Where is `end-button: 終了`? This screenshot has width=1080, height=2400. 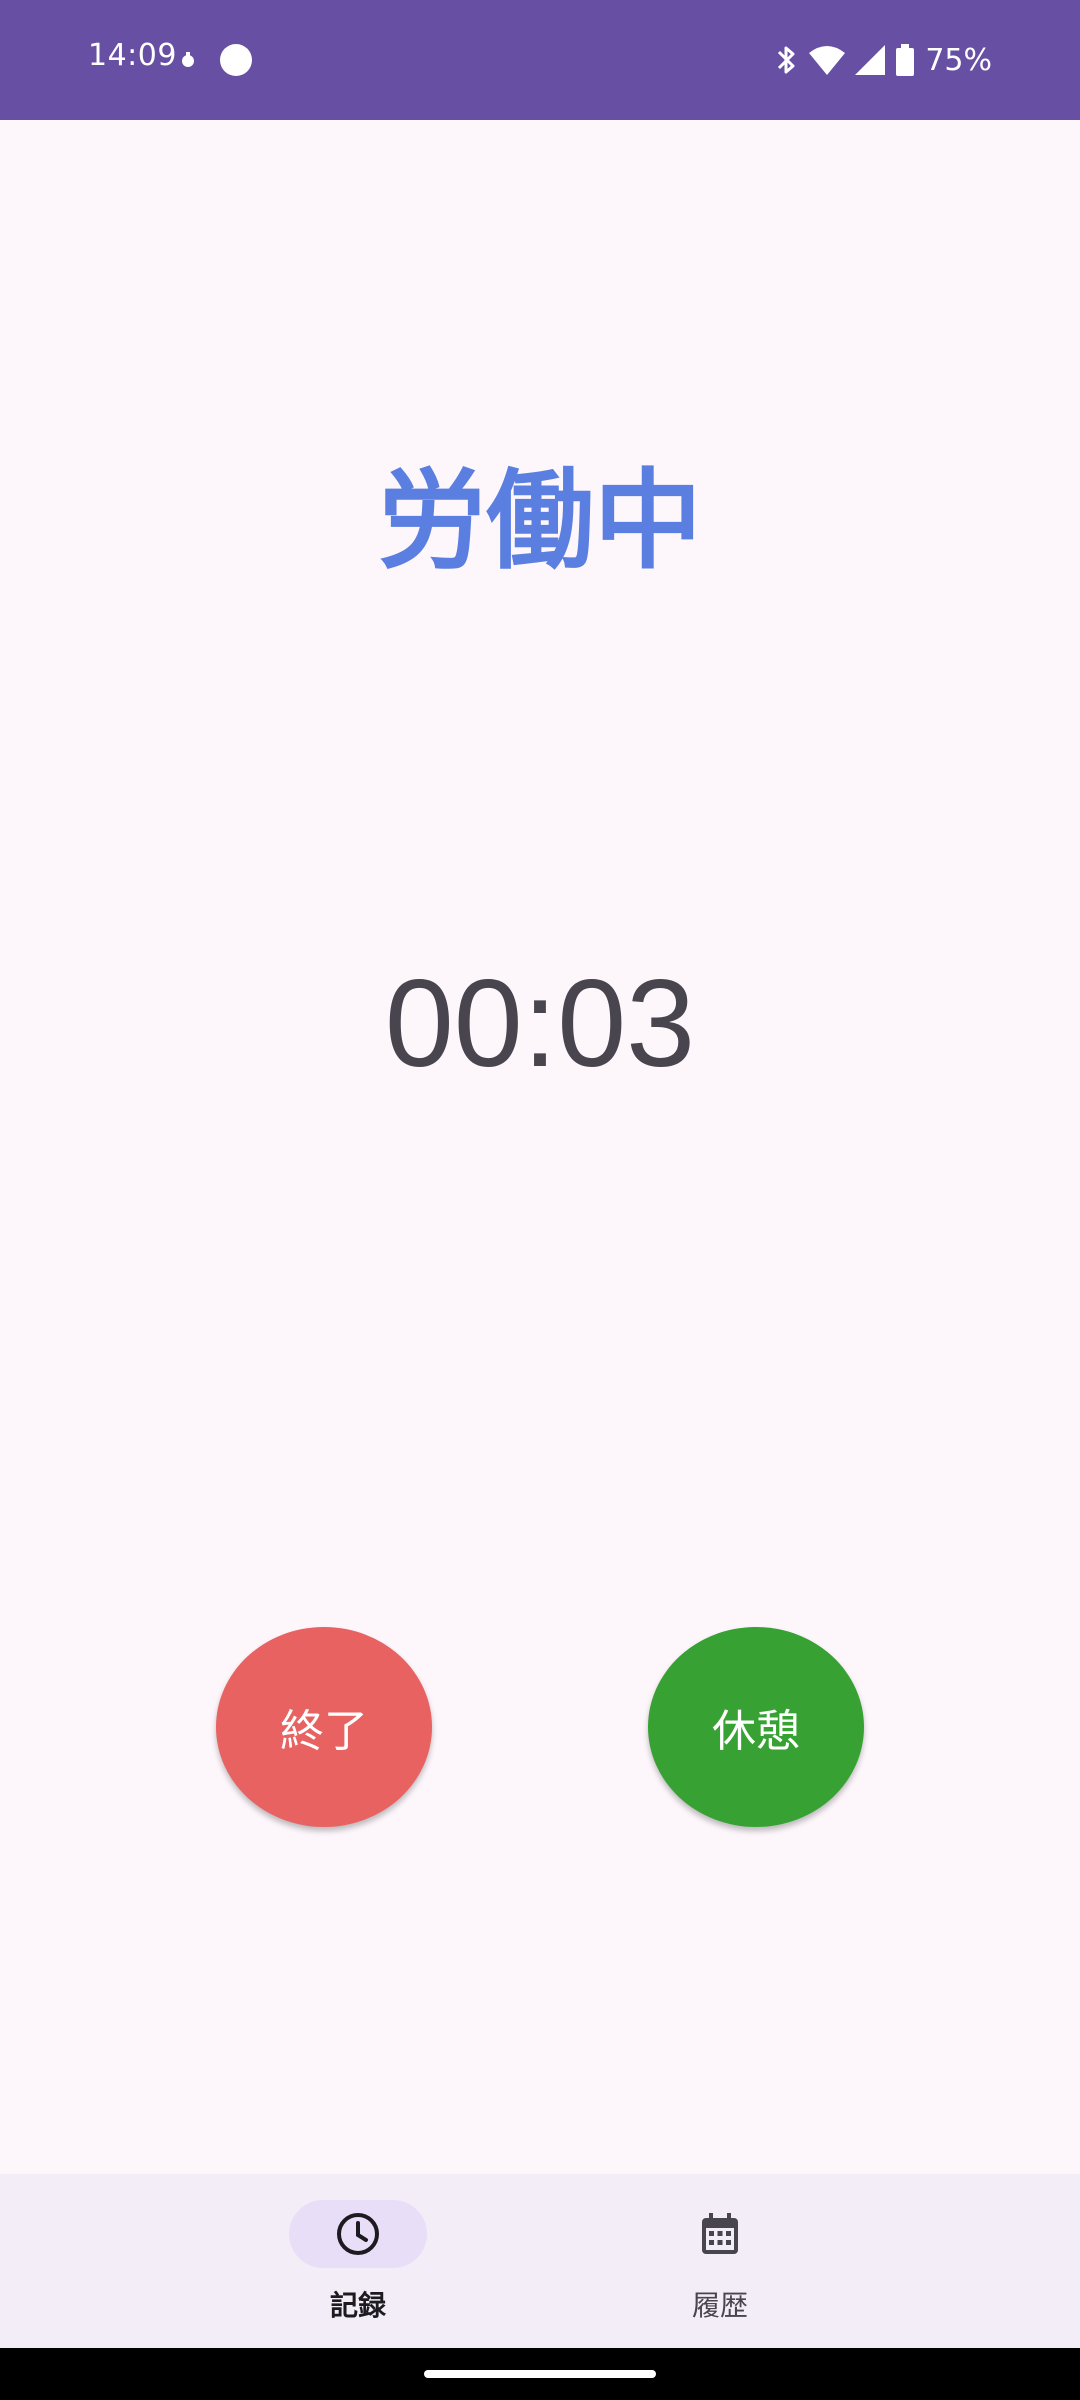 end-button: 終了 is located at coordinates (324, 1727).